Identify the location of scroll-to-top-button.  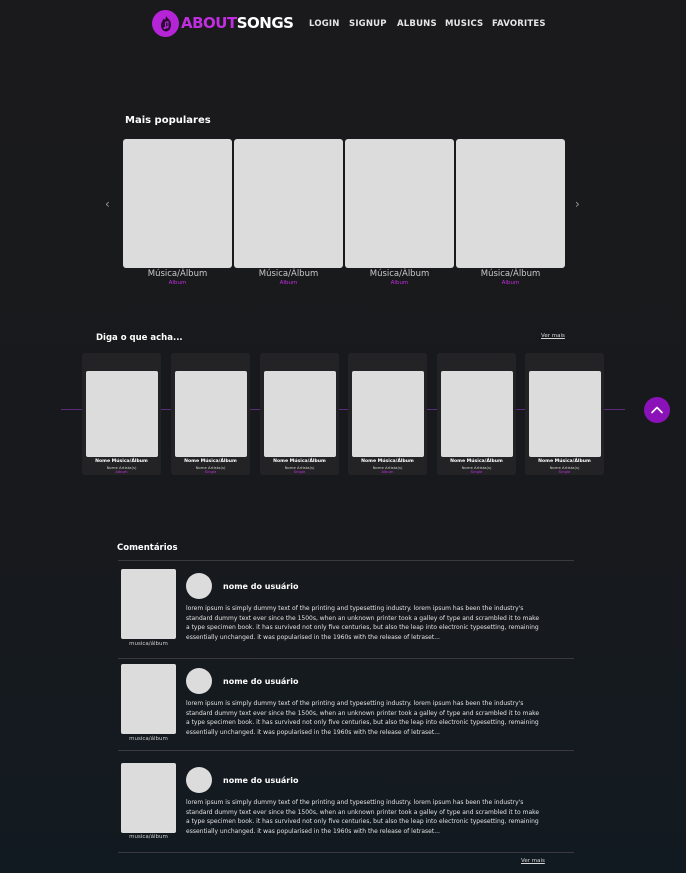
(657, 410).